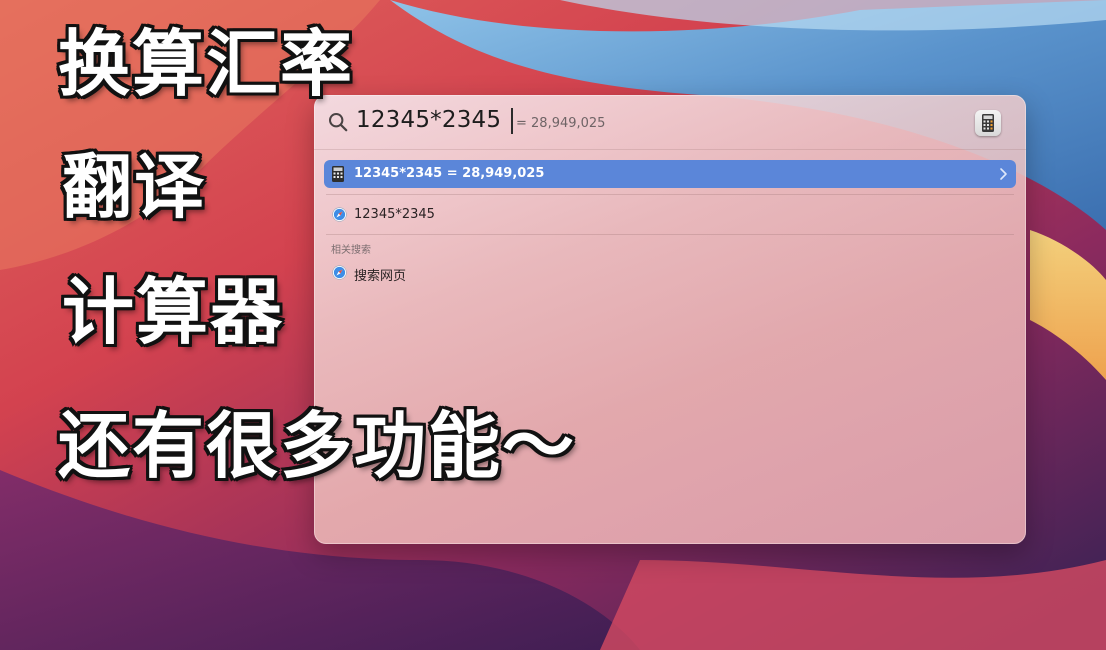 The image size is (1106, 650). Describe the element at coordinates (670, 194) in the screenshot. I see `results-divider` at that location.